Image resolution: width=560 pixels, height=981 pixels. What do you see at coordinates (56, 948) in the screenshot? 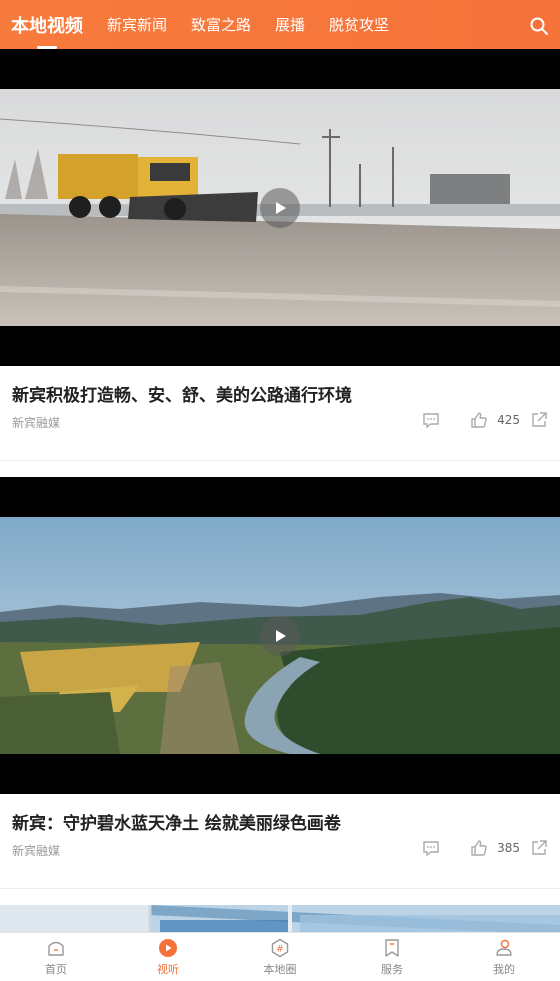
I see `home-icon` at bounding box center [56, 948].